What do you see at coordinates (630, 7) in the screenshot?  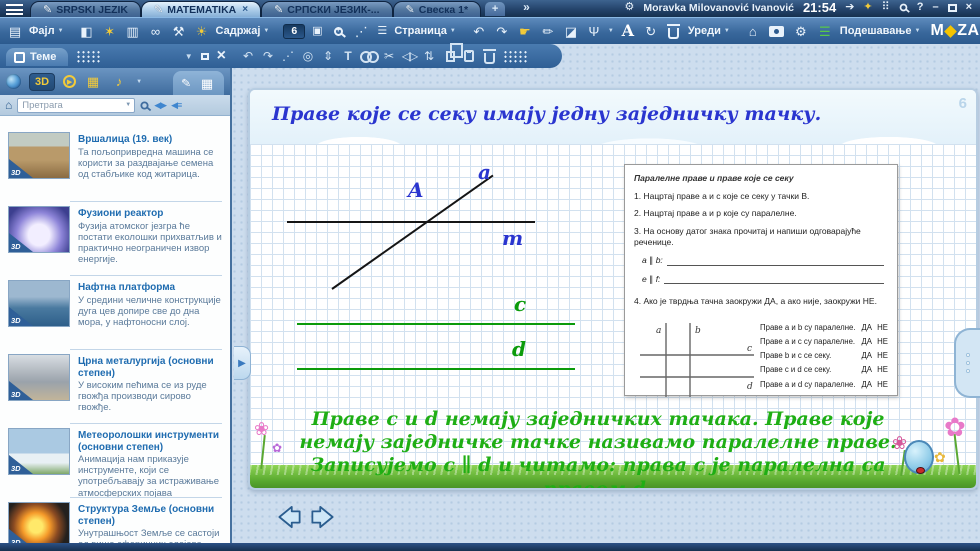 I see `gear-icon: ⚙` at bounding box center [630, 7].